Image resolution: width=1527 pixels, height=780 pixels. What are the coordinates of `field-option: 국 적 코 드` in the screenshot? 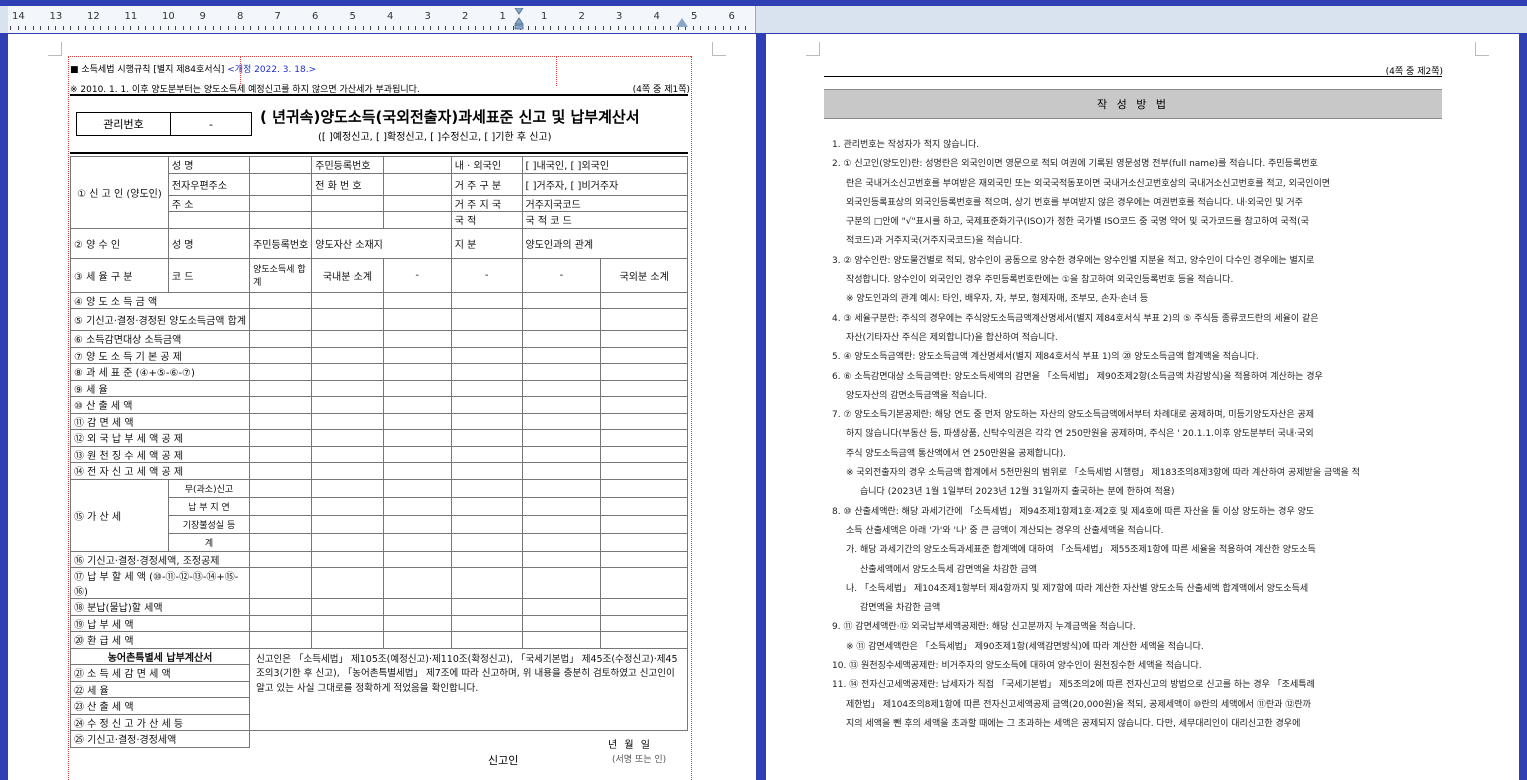 It's located at (605, 220).